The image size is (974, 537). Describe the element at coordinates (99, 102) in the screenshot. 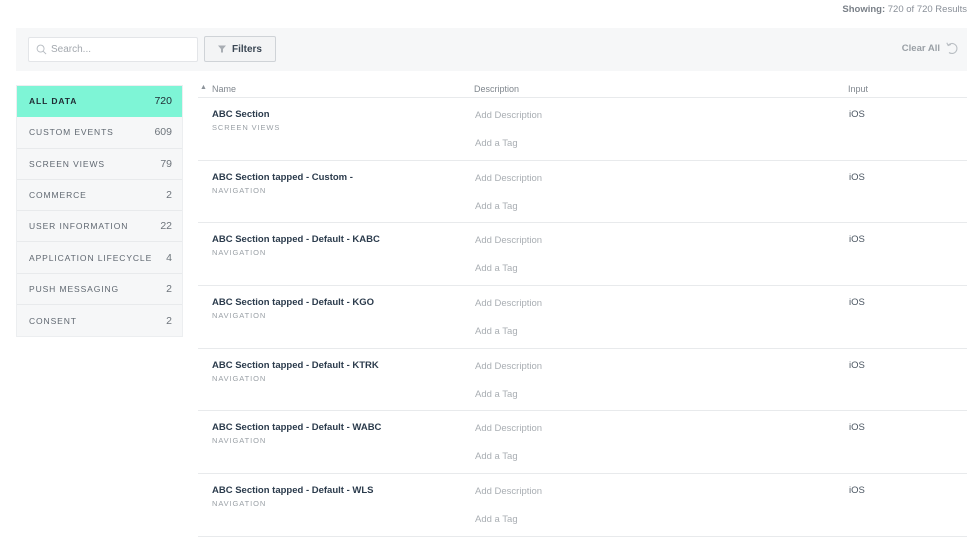

I see `sidebar-item-all-data: ALL DATA 720` at that location.